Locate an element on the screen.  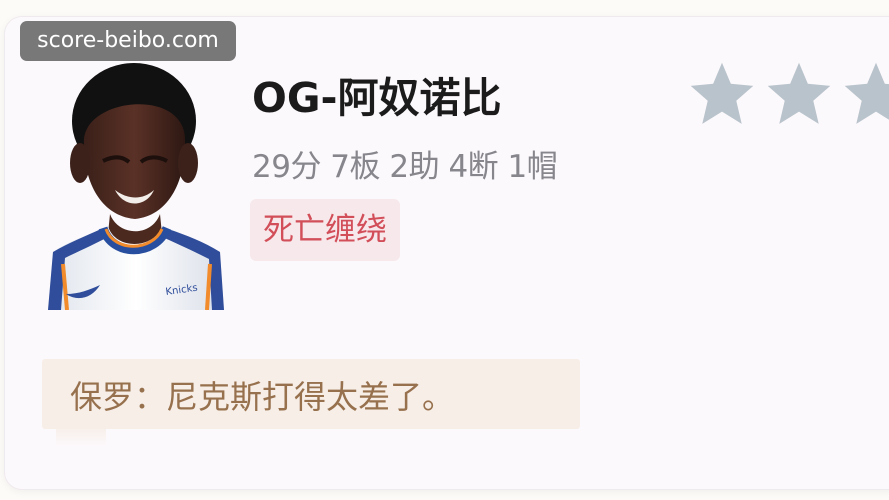
quote-tail is located at coordinates (81, 438).